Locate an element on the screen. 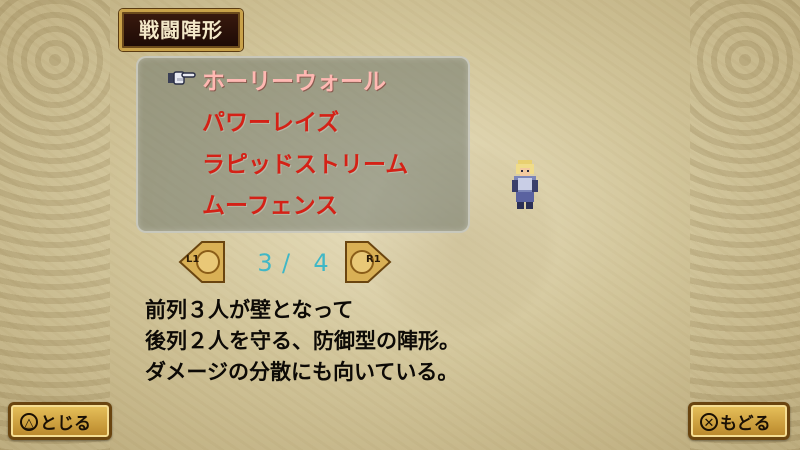 This screenshot has height=450, width=800. screen-title: 戦闘陣形 is located at coordinates (181, 30).